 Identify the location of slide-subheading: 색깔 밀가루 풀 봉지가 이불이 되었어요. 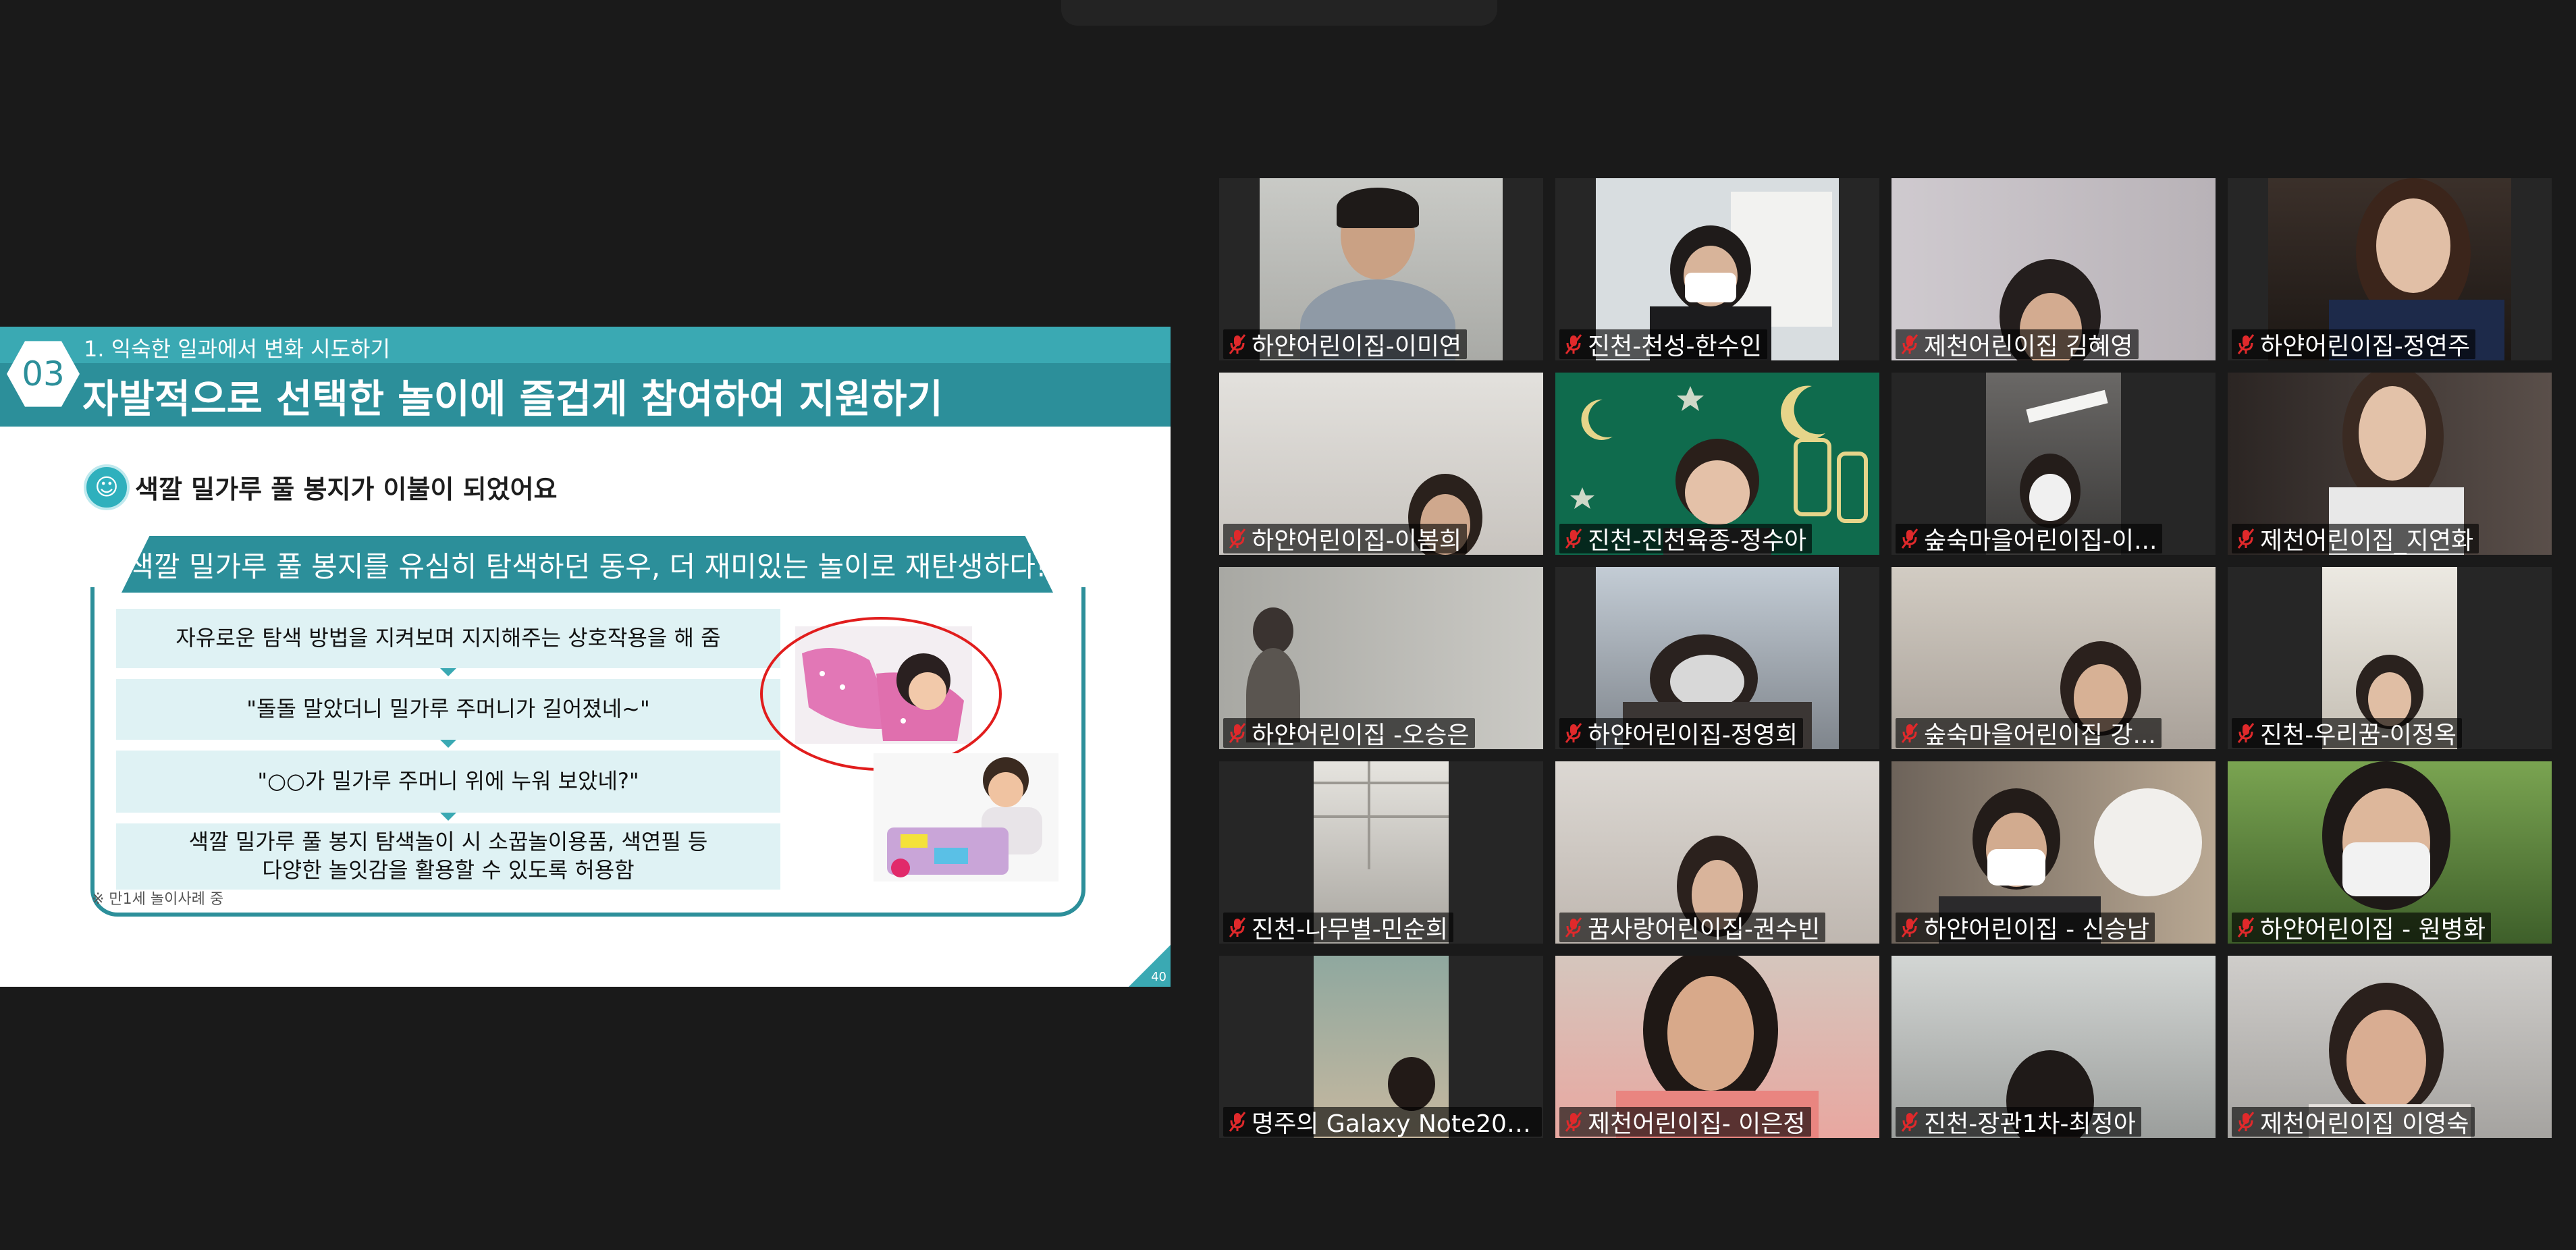
(347, 489).